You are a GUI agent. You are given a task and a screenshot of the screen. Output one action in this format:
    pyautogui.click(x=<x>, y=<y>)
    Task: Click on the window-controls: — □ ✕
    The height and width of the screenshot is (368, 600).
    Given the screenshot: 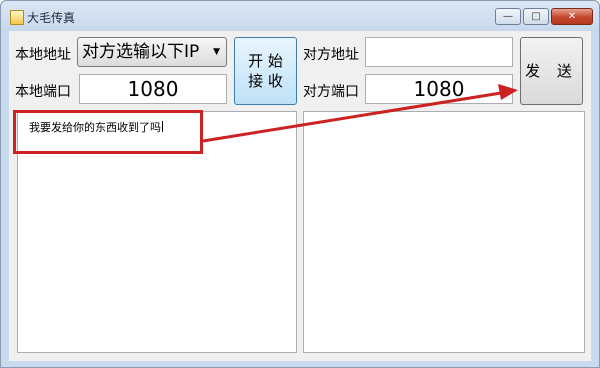 What is the action you would take?
    pyautogui.click(x=544, y=17)
    